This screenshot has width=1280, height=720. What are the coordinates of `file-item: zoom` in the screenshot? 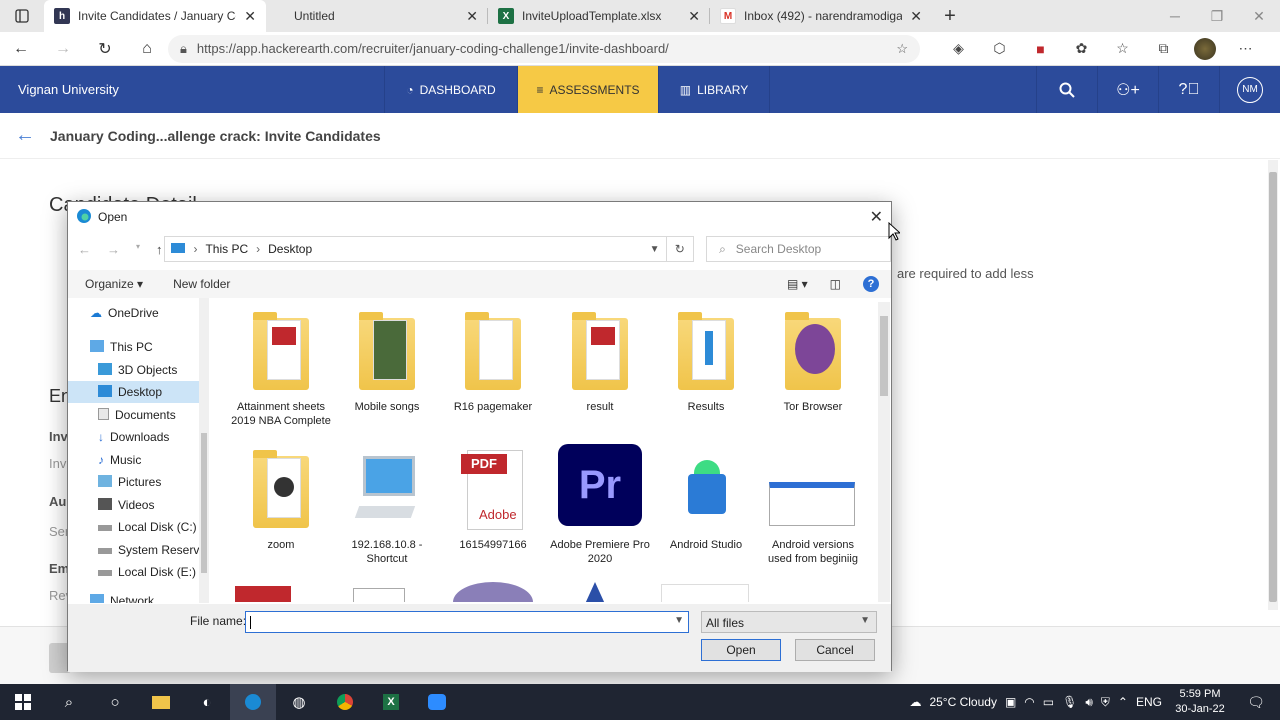 It's located at (281, 500).